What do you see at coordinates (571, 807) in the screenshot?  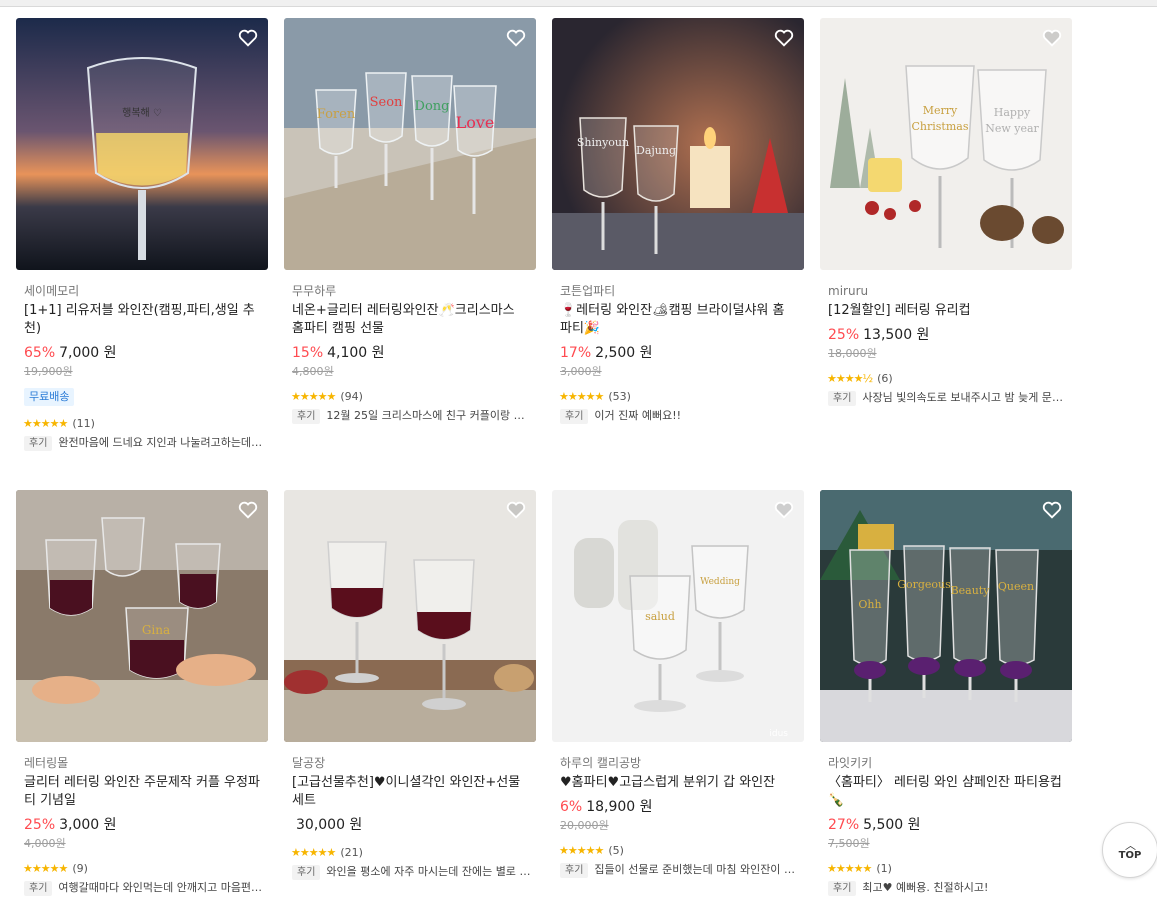 I see `discount-rate: 6%` at bounding box center [571, 807].